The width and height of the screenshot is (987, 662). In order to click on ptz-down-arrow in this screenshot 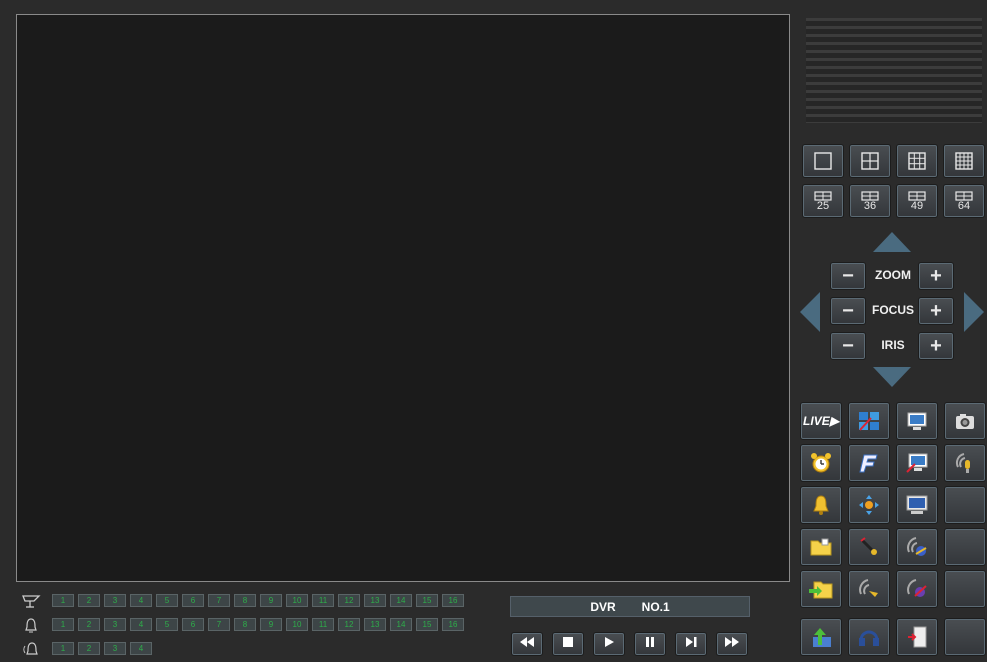, I will do `click(892, 377)`.